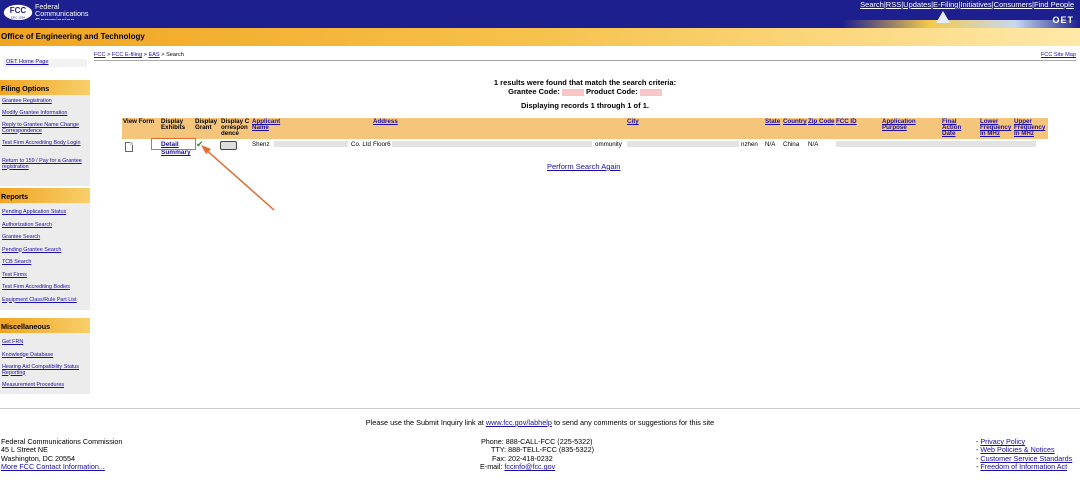 The image size is (1080, 487). What do you see at coordinates (238, 178) in the screenshot?
I see `annotation-arrow-icon` at bounding box center [238, 178].